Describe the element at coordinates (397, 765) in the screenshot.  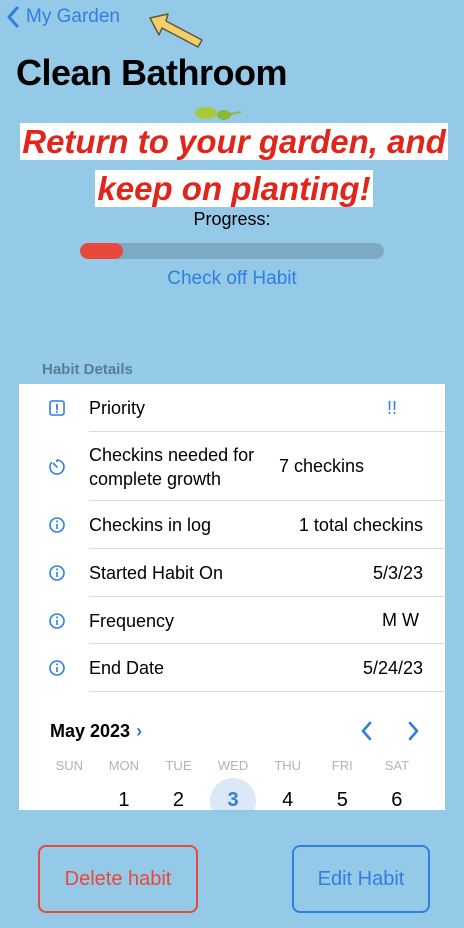
I see `weekday-label: SAT` at that location.